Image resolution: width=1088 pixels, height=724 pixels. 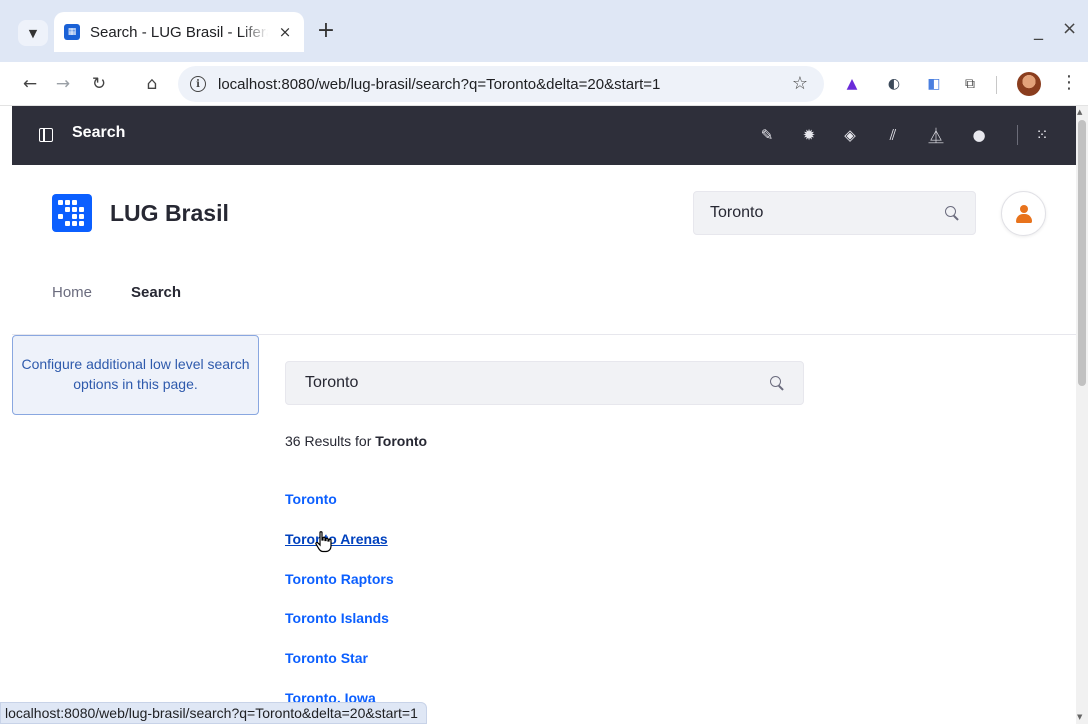 What do you see at coordinates (169, 213) in the screenshot?
I see `site-name: LUG Brasil` at bounding box center [169, 213].